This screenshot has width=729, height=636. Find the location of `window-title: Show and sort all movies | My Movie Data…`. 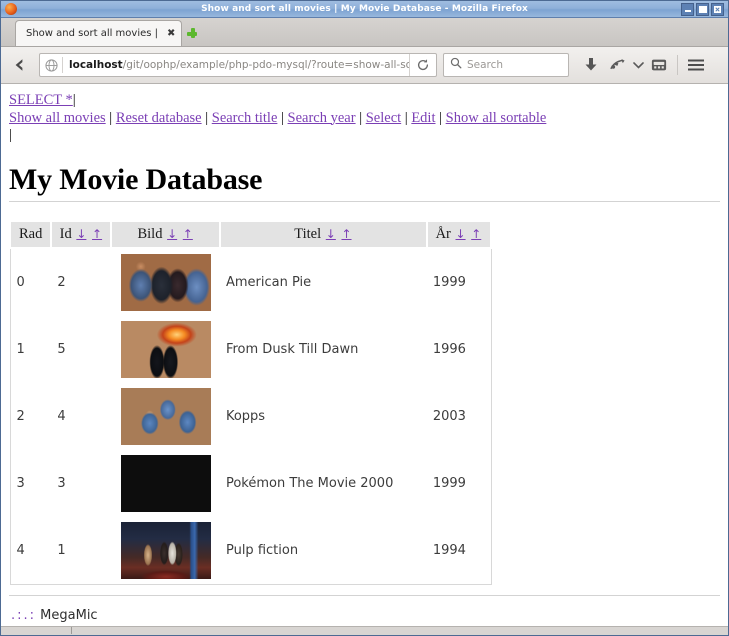

window-title: Show and sort all movies | My Movie Data… is located at coordinates (364, 9).